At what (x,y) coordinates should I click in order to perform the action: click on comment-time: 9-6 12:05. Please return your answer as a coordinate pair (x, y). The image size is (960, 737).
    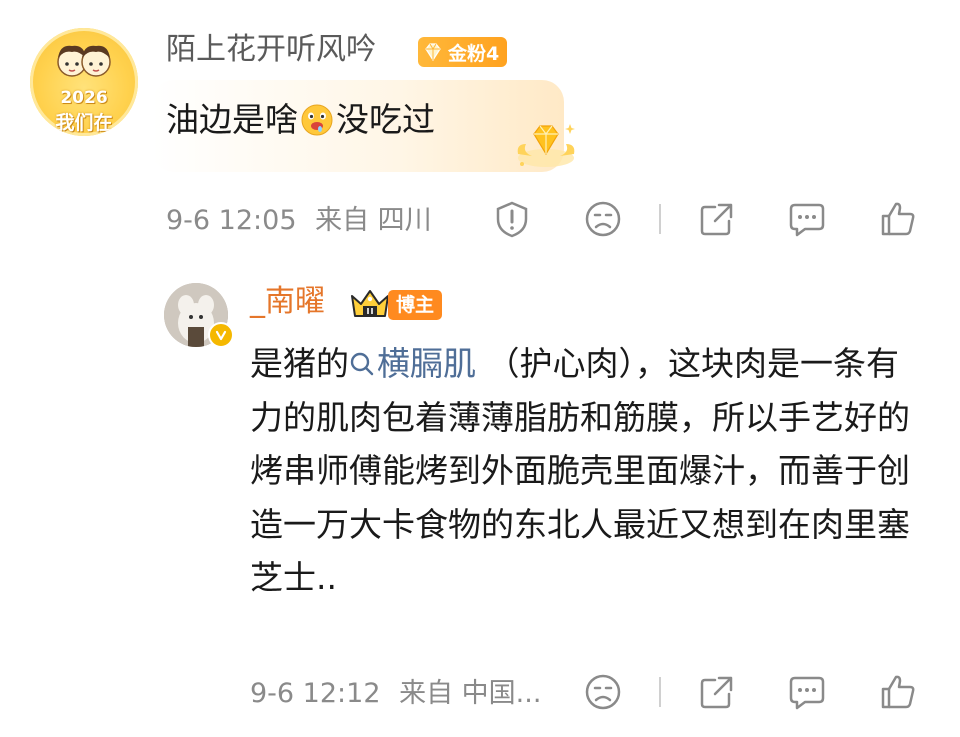
    Looking at the image, I should click on (231, 220).